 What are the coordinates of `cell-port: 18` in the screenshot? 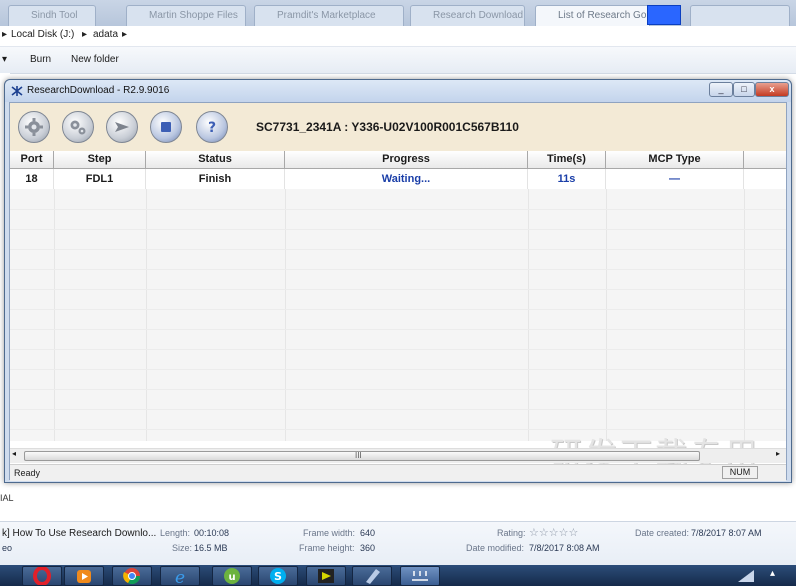 It's located at (32, 179).